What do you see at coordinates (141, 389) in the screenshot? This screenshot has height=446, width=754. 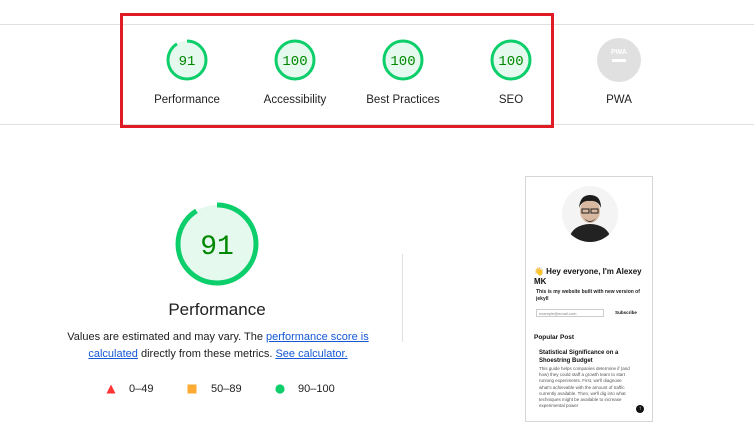 I see `legend-fail-label: 0–49` at bounding box center [141, 389].